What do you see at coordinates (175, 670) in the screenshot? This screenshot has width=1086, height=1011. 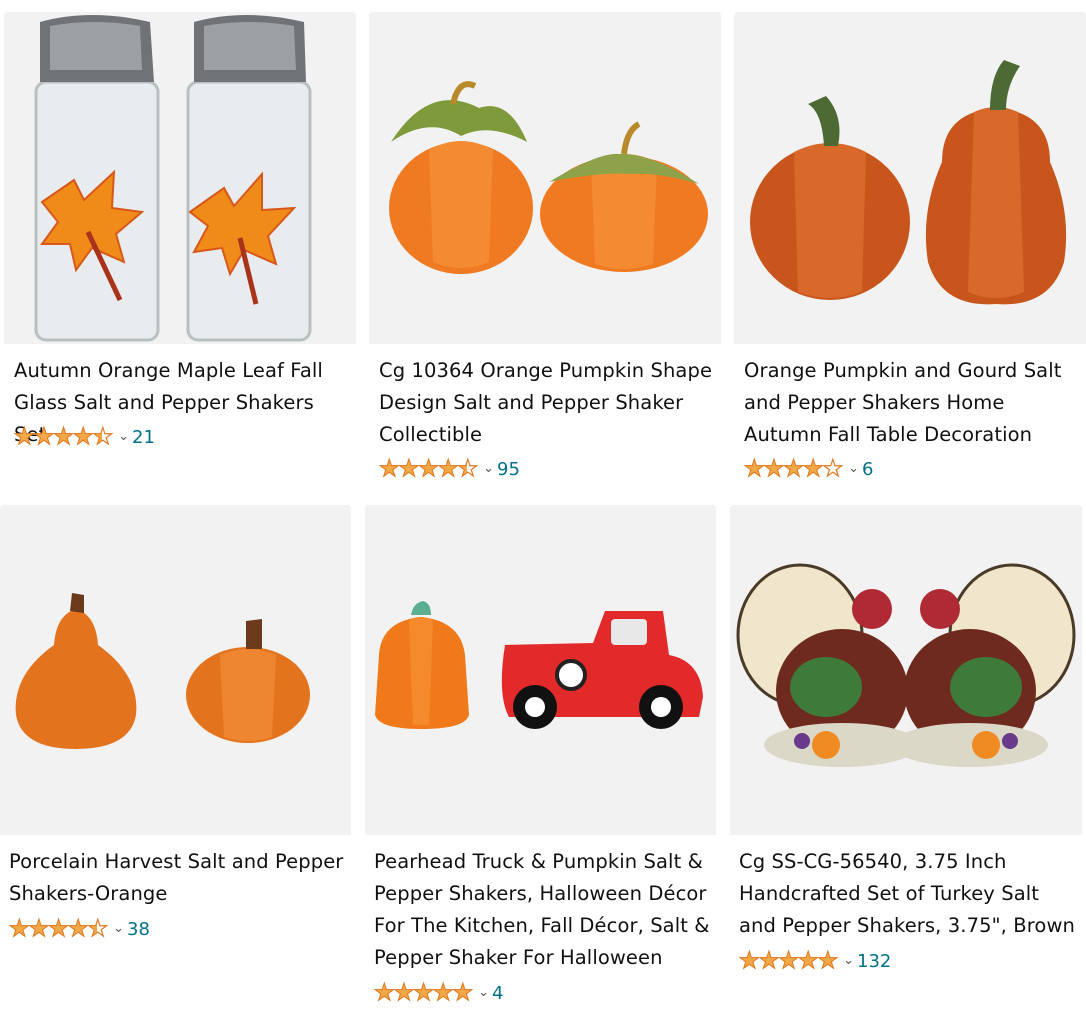 I see `harvest-gourd-pumpkin-shakers-image` at bounding box center [175, 670].